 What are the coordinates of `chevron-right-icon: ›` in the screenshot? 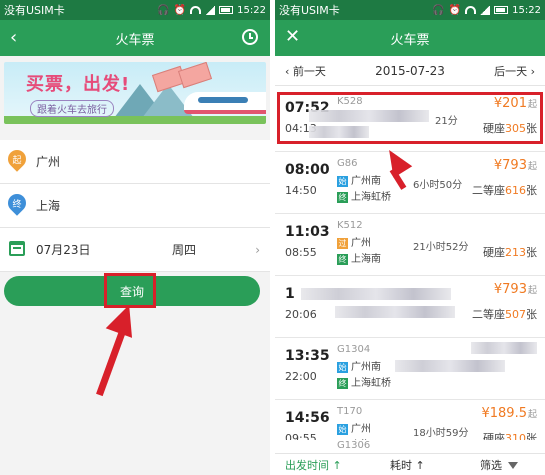 It's located at (257, 249).